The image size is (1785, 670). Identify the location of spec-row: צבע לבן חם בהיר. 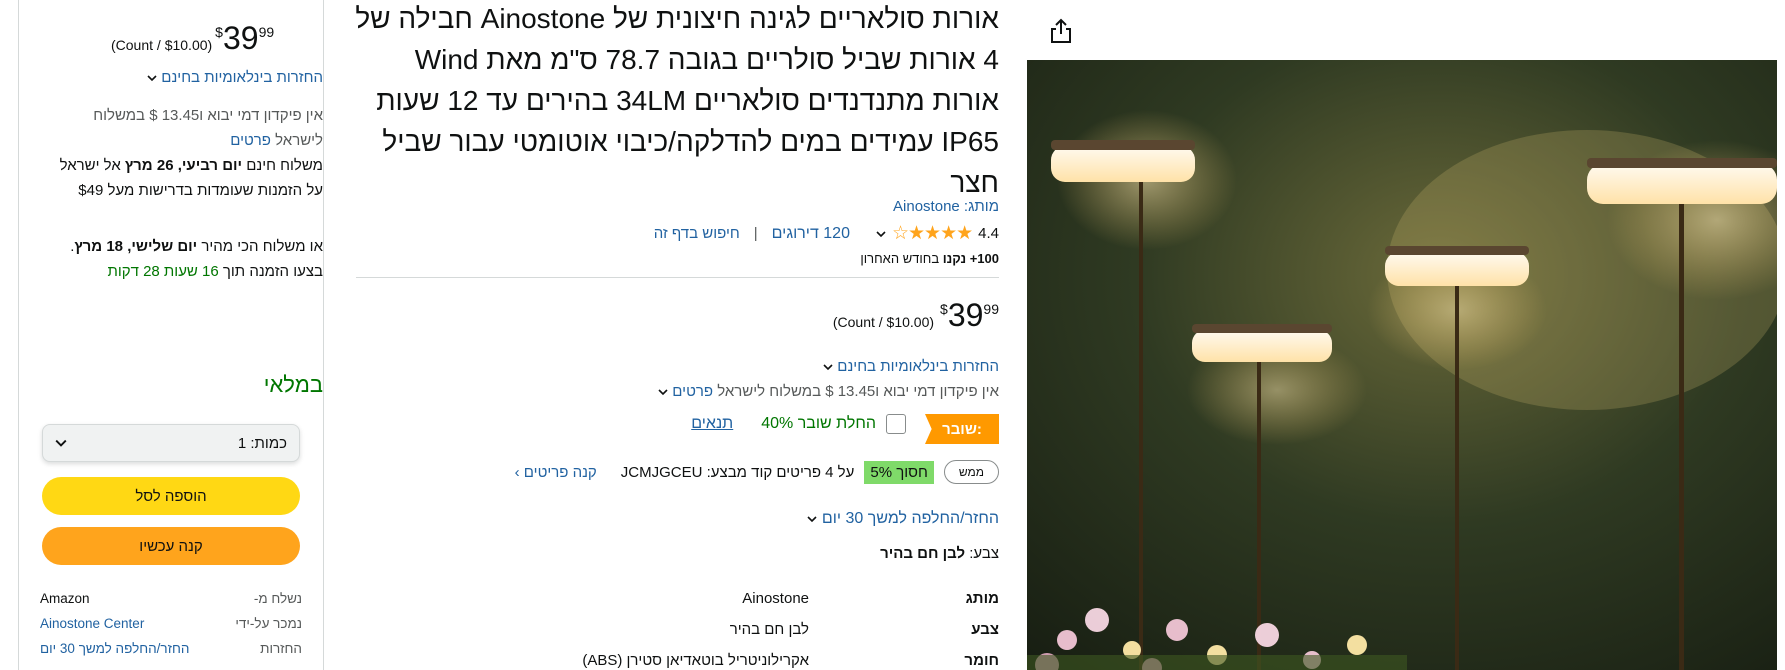
(679, 629).